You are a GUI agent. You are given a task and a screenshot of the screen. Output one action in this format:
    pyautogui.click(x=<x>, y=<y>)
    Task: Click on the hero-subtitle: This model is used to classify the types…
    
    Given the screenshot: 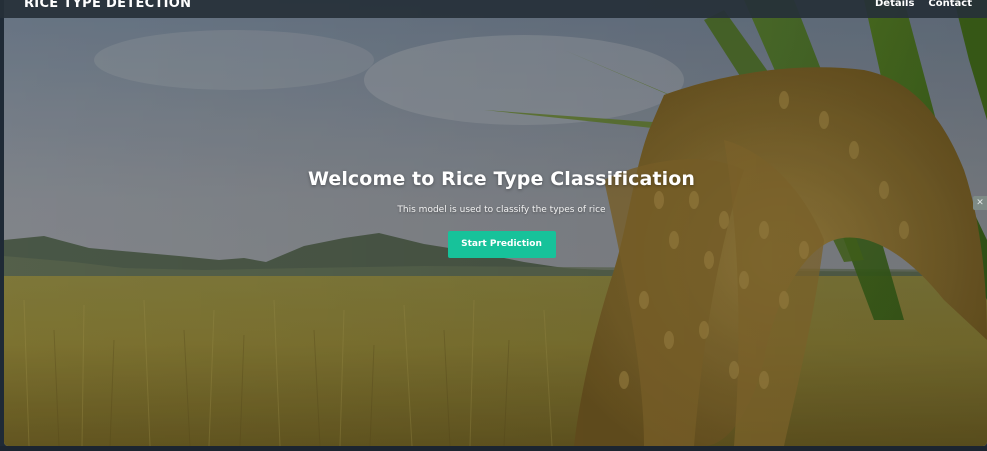 What is the action you would take?
    pyautogui.click(x=501, y=210)
    